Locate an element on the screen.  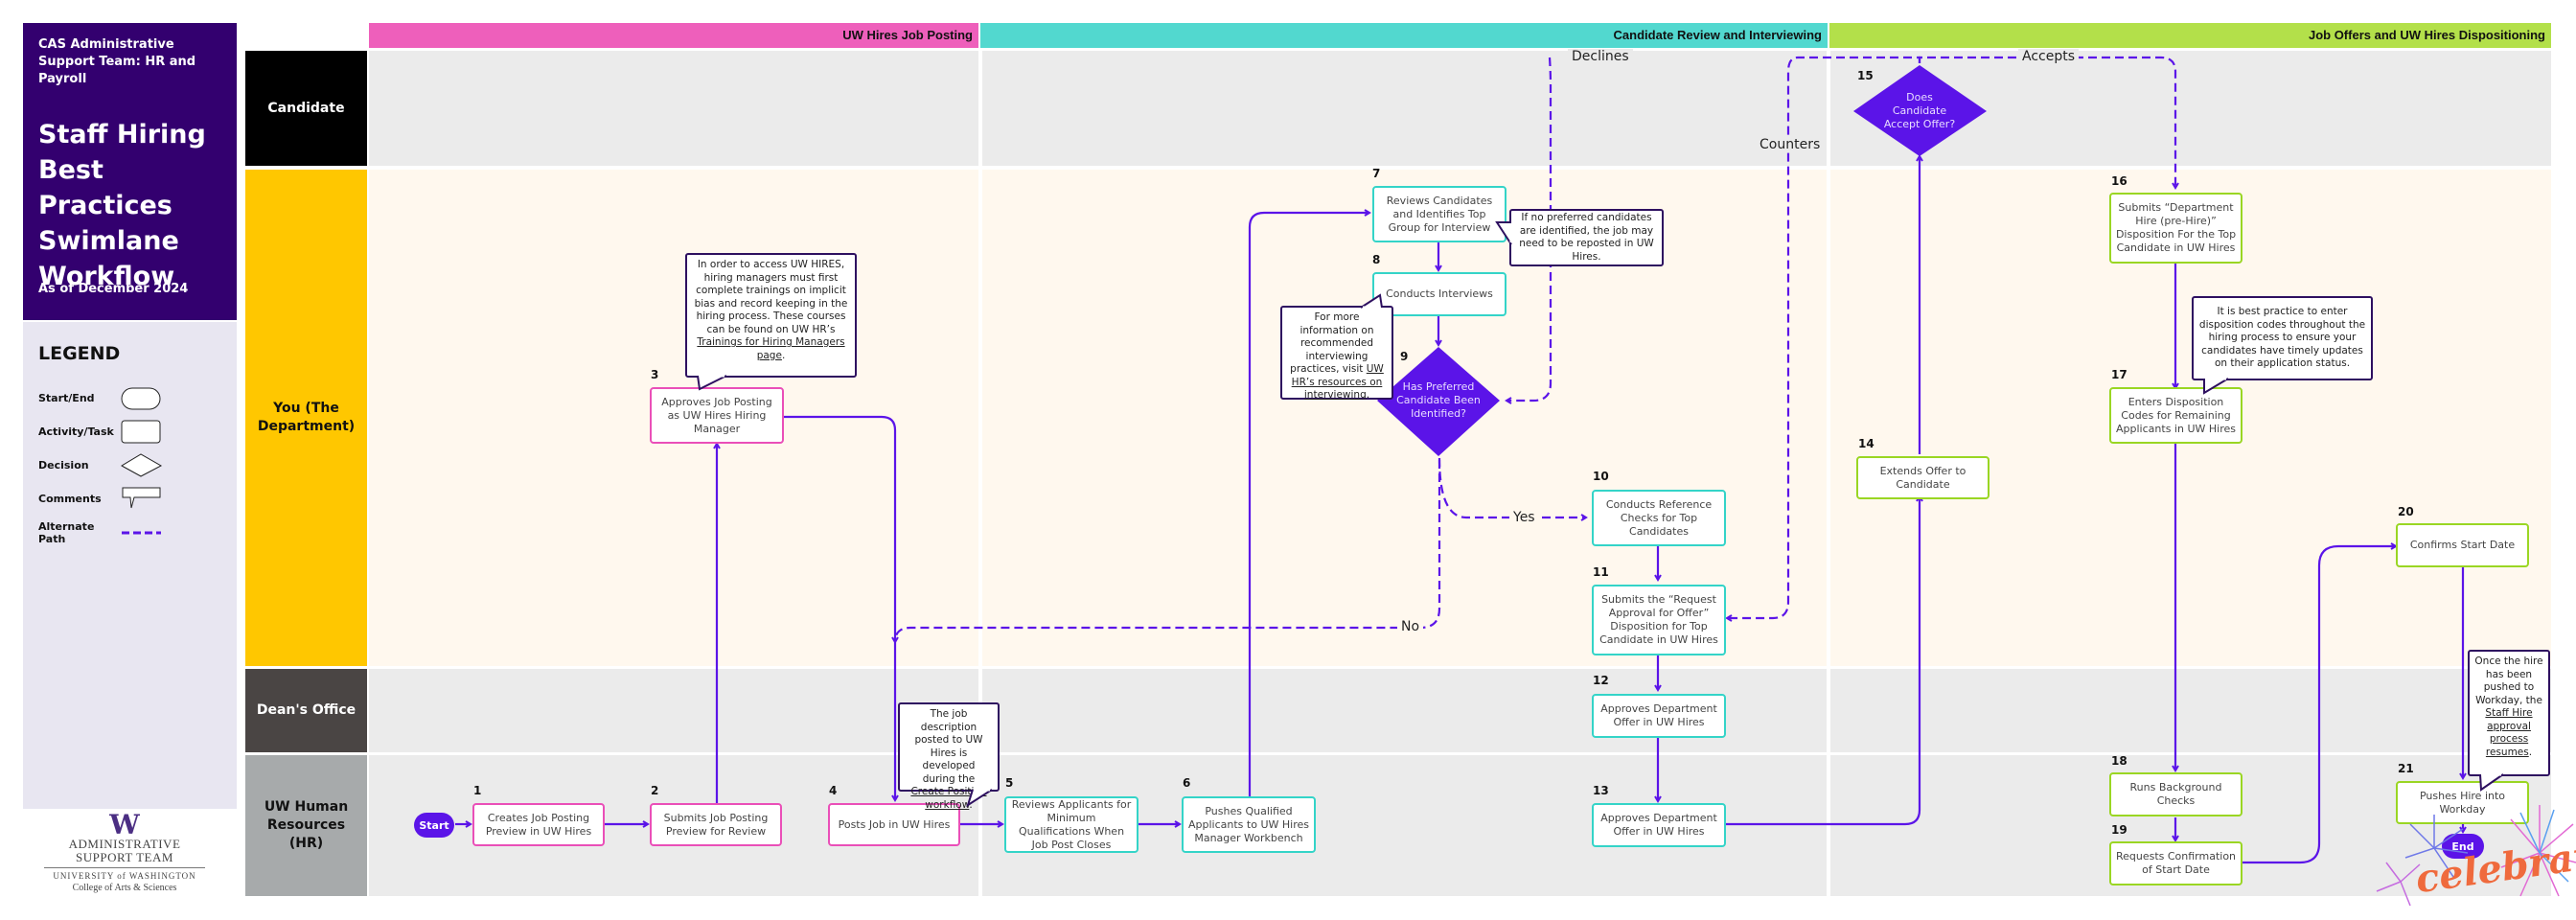
edge-label-accepts: Accepts is located at coordinates (2049, 56).